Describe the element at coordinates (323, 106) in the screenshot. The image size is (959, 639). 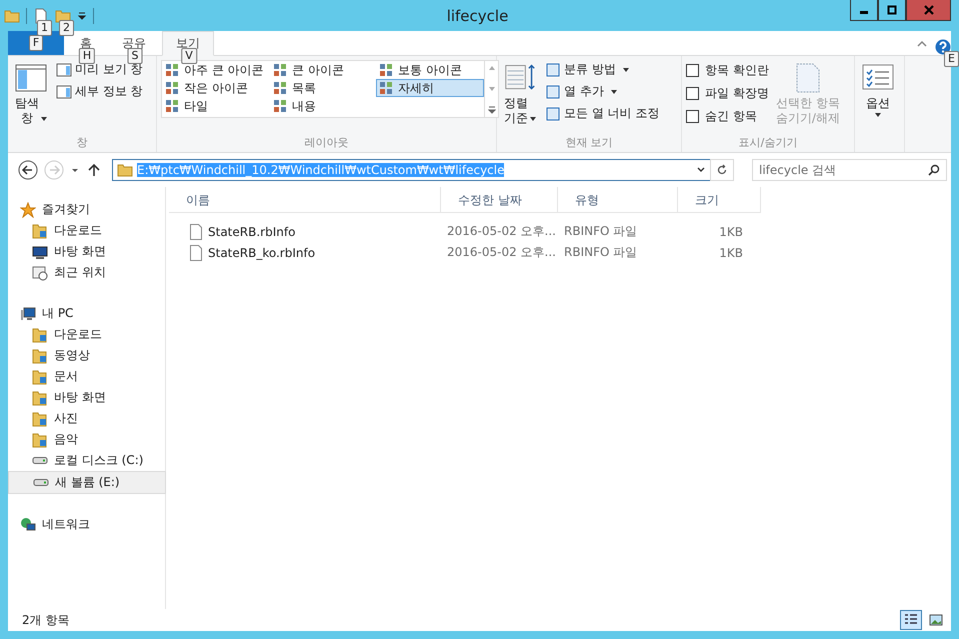
I see `layout-option: 내용` at that location.